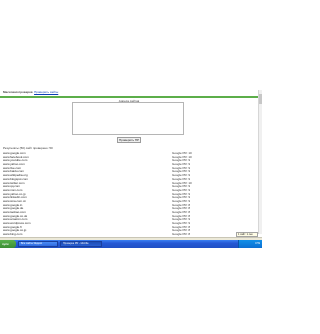 The height and width of the screenshot is (334, 320). Describe the element at coordinates (38, 244) in the screenshot. I see `taskbar-item-1: Все сайты Яндекс` at that location.